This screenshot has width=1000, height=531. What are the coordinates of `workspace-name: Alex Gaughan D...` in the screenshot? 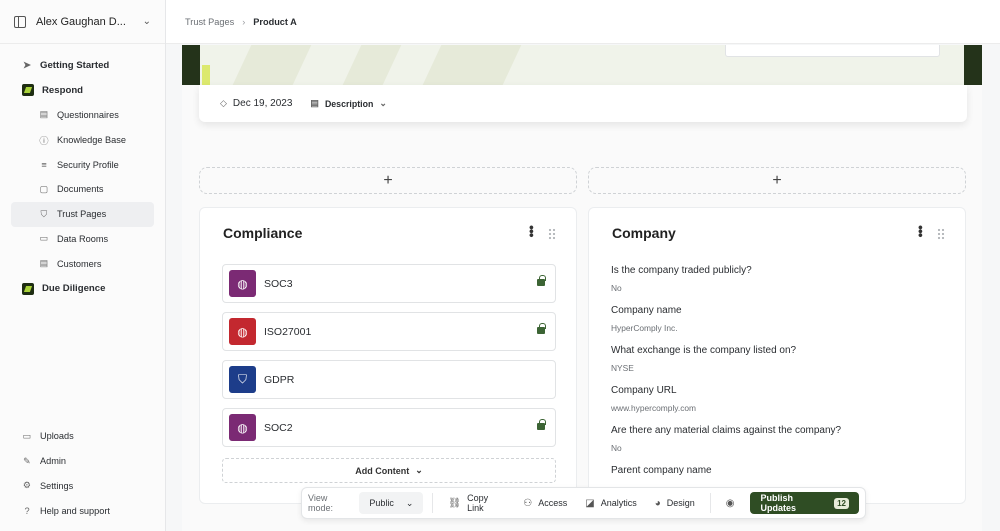 It's located at (84, 22).